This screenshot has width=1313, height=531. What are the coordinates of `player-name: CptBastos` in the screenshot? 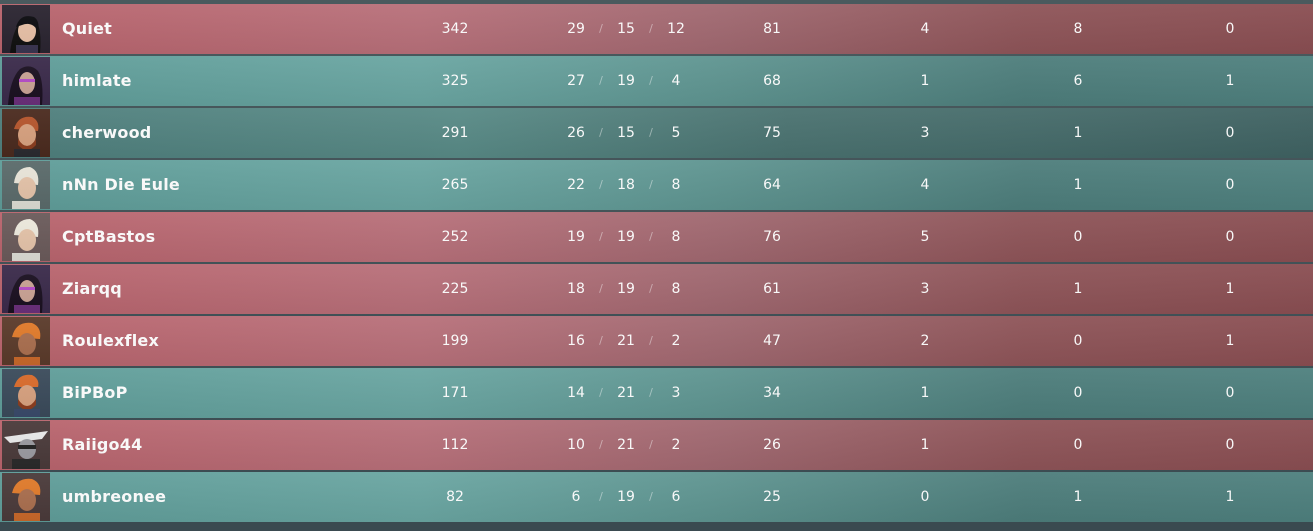 It's located at (109, 236).